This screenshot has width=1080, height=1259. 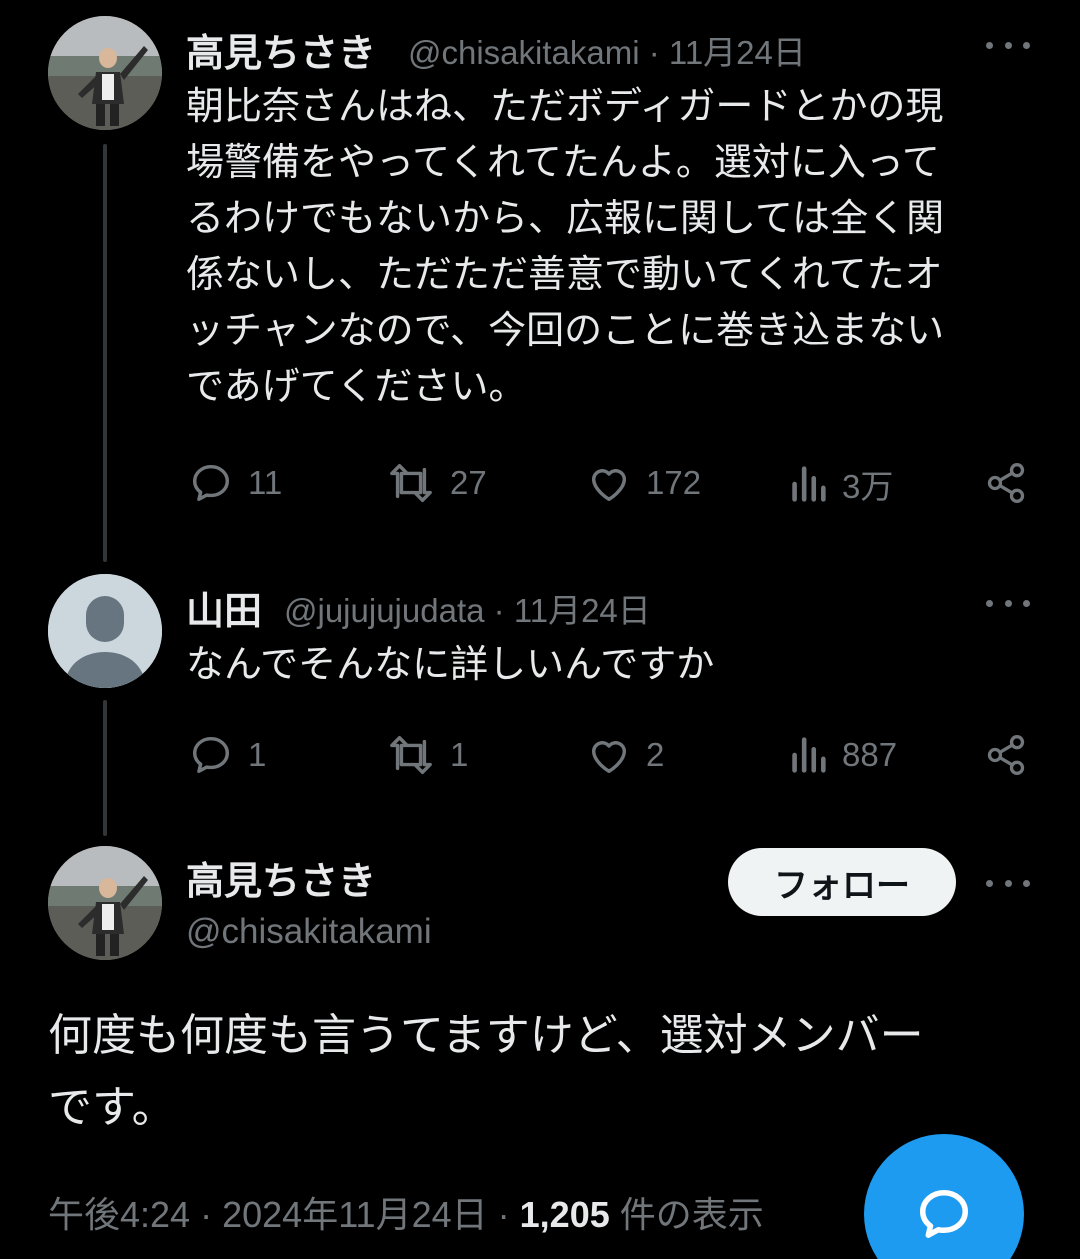 What do you see at coordinates (265, 482) in the screenshot?
I see `reply-count: 11` at bounding box center [265, 482].